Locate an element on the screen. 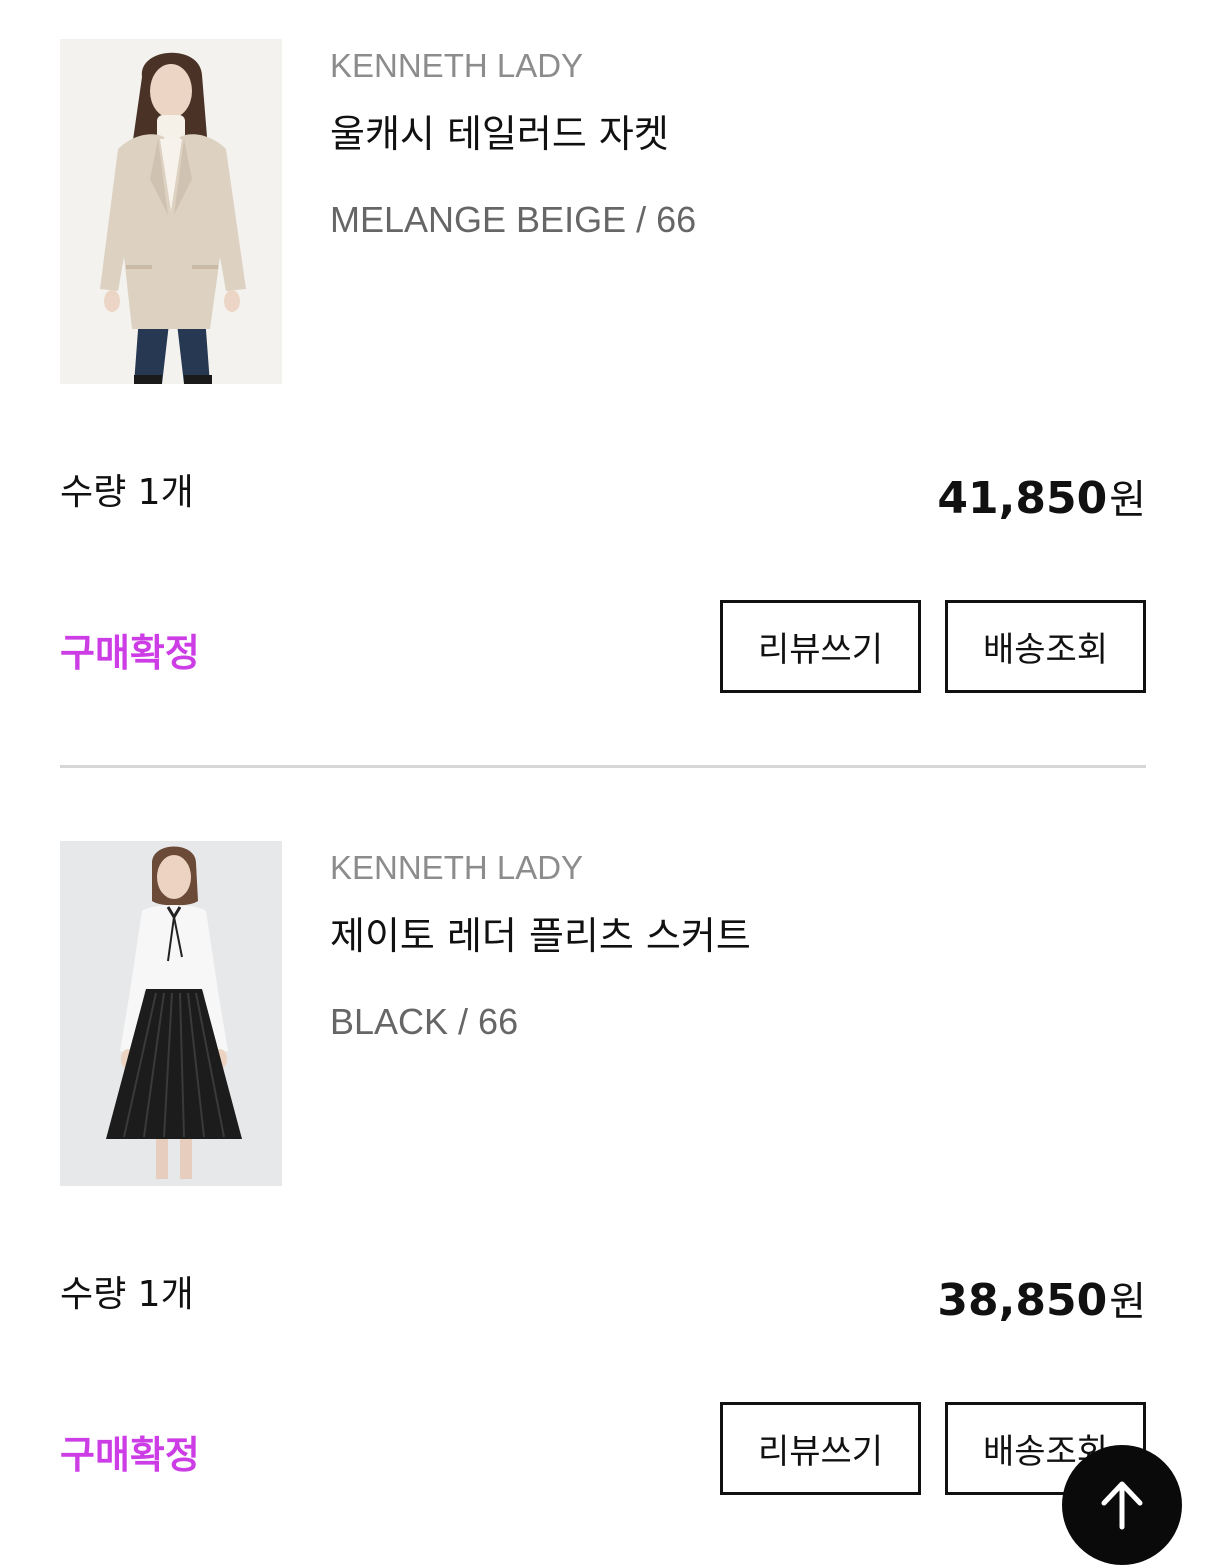  price-amount: 38,850 is located at coordinates (1022, 1300).